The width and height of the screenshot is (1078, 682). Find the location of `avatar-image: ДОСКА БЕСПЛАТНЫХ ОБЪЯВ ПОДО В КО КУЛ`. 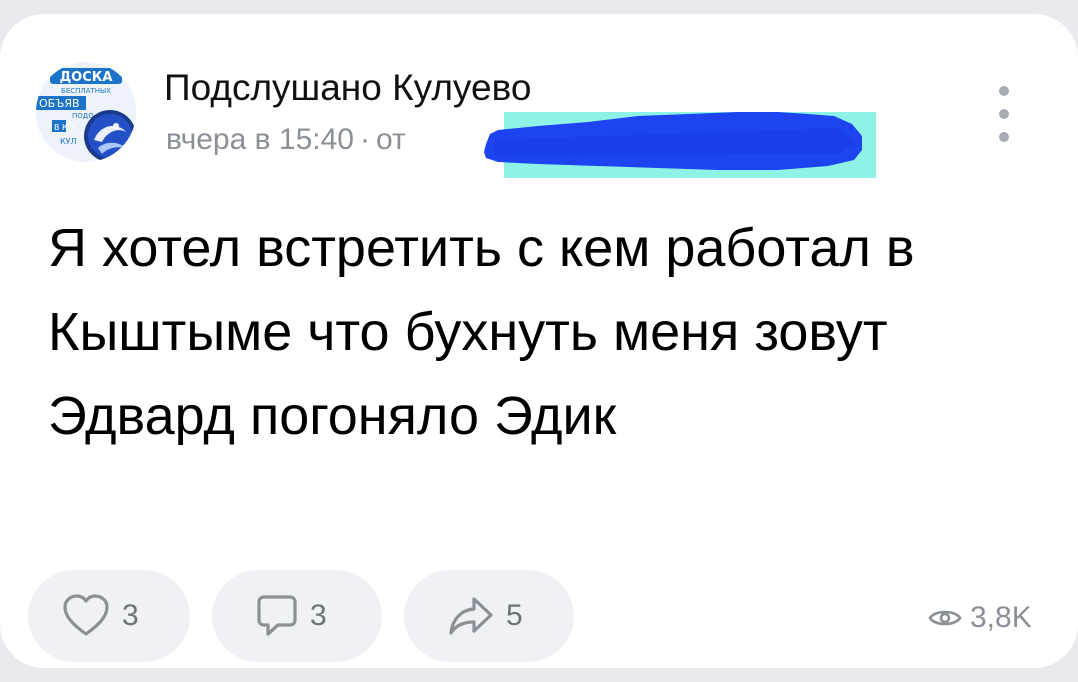

avatar-image: ДОСКА БЕСПЛАТНЫХ ОБЪЯВ ПОДО В КО КУЛ is located at coordinates (86, 112).